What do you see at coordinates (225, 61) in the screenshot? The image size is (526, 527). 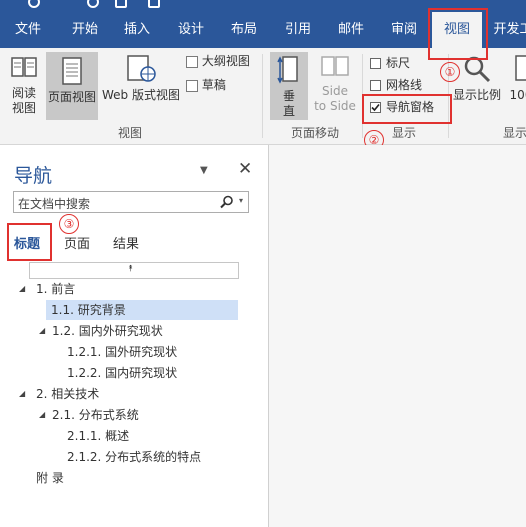 I see `outline-label: 大纲视图` at bounding box center [225, 61].